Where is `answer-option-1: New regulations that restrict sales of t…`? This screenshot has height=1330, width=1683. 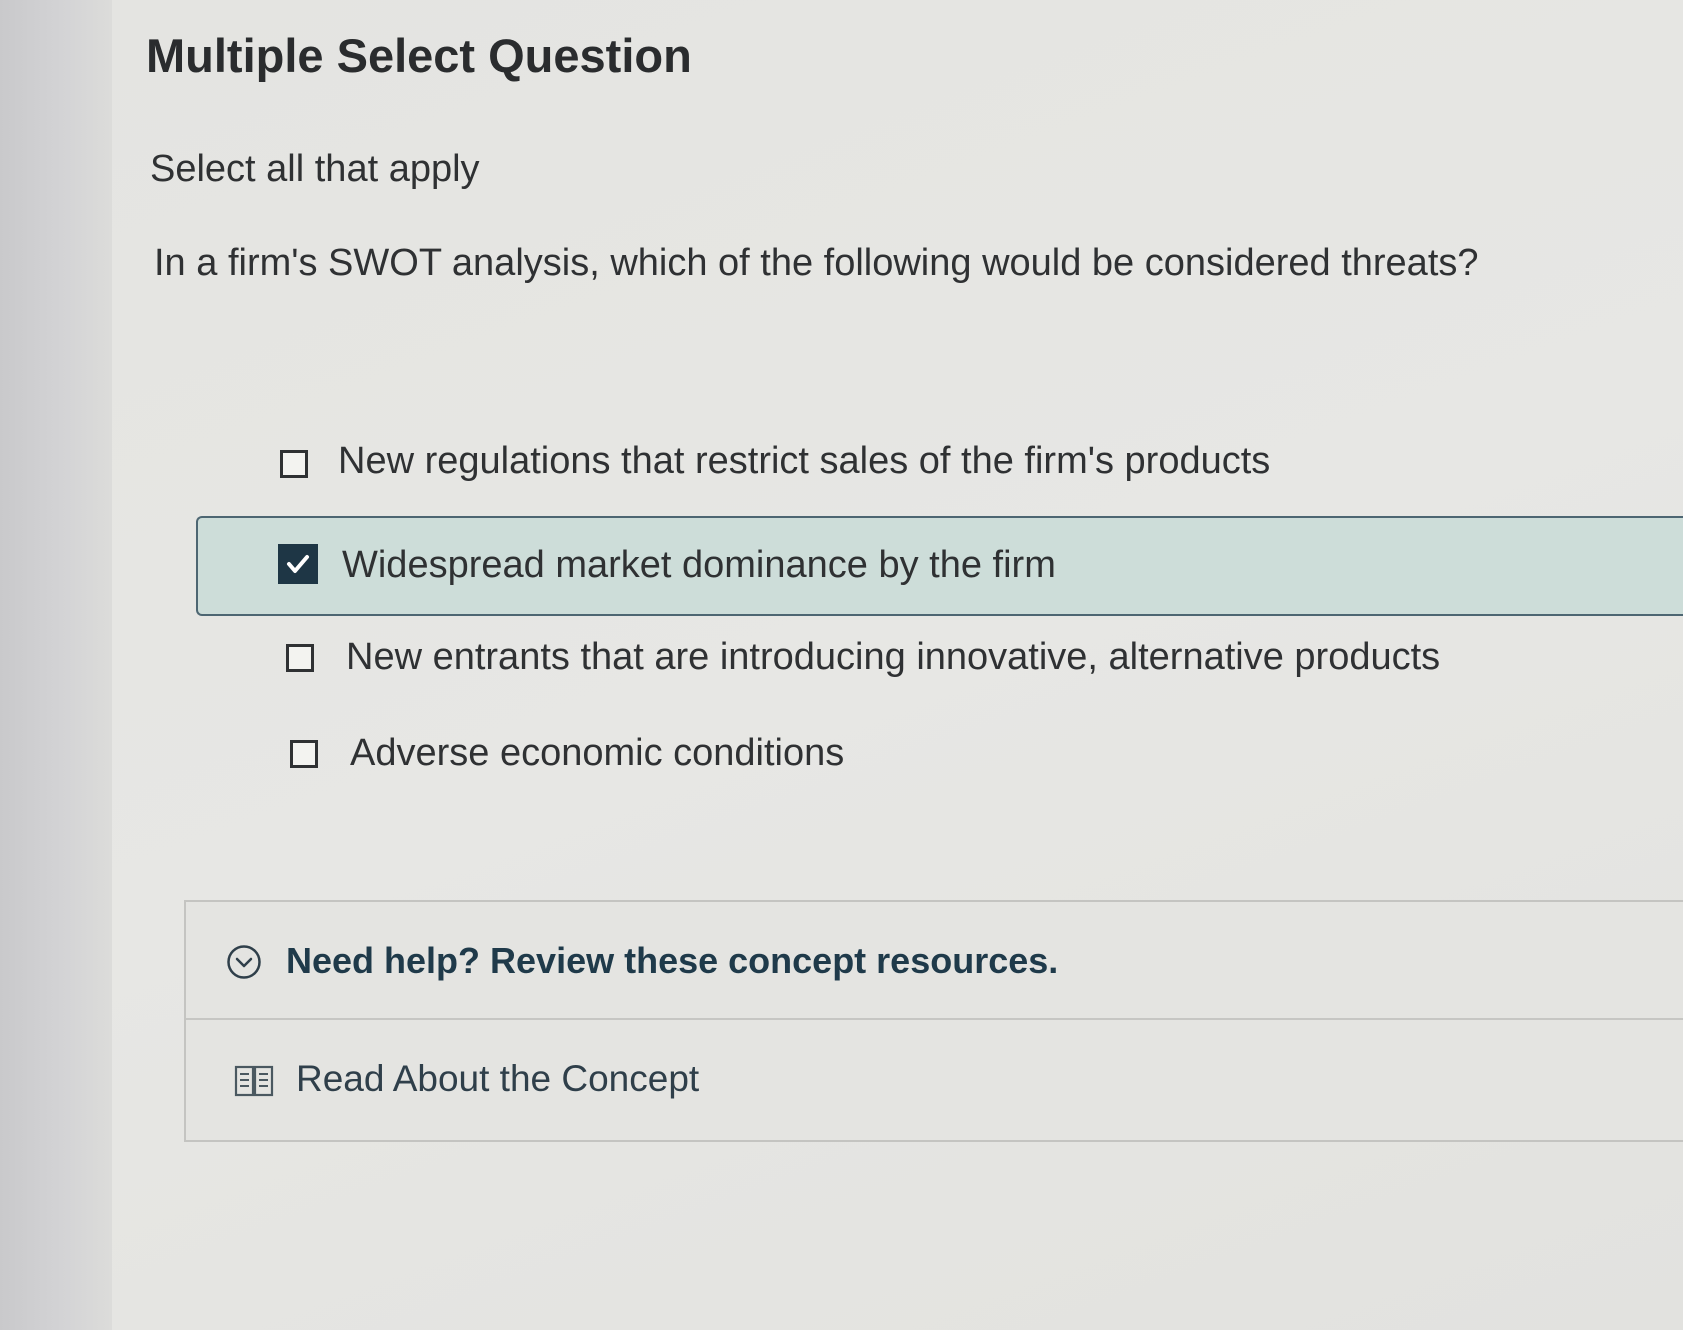 answer-option-1: New regulations that restrict sales of t… is located at coordinates (841, 468).